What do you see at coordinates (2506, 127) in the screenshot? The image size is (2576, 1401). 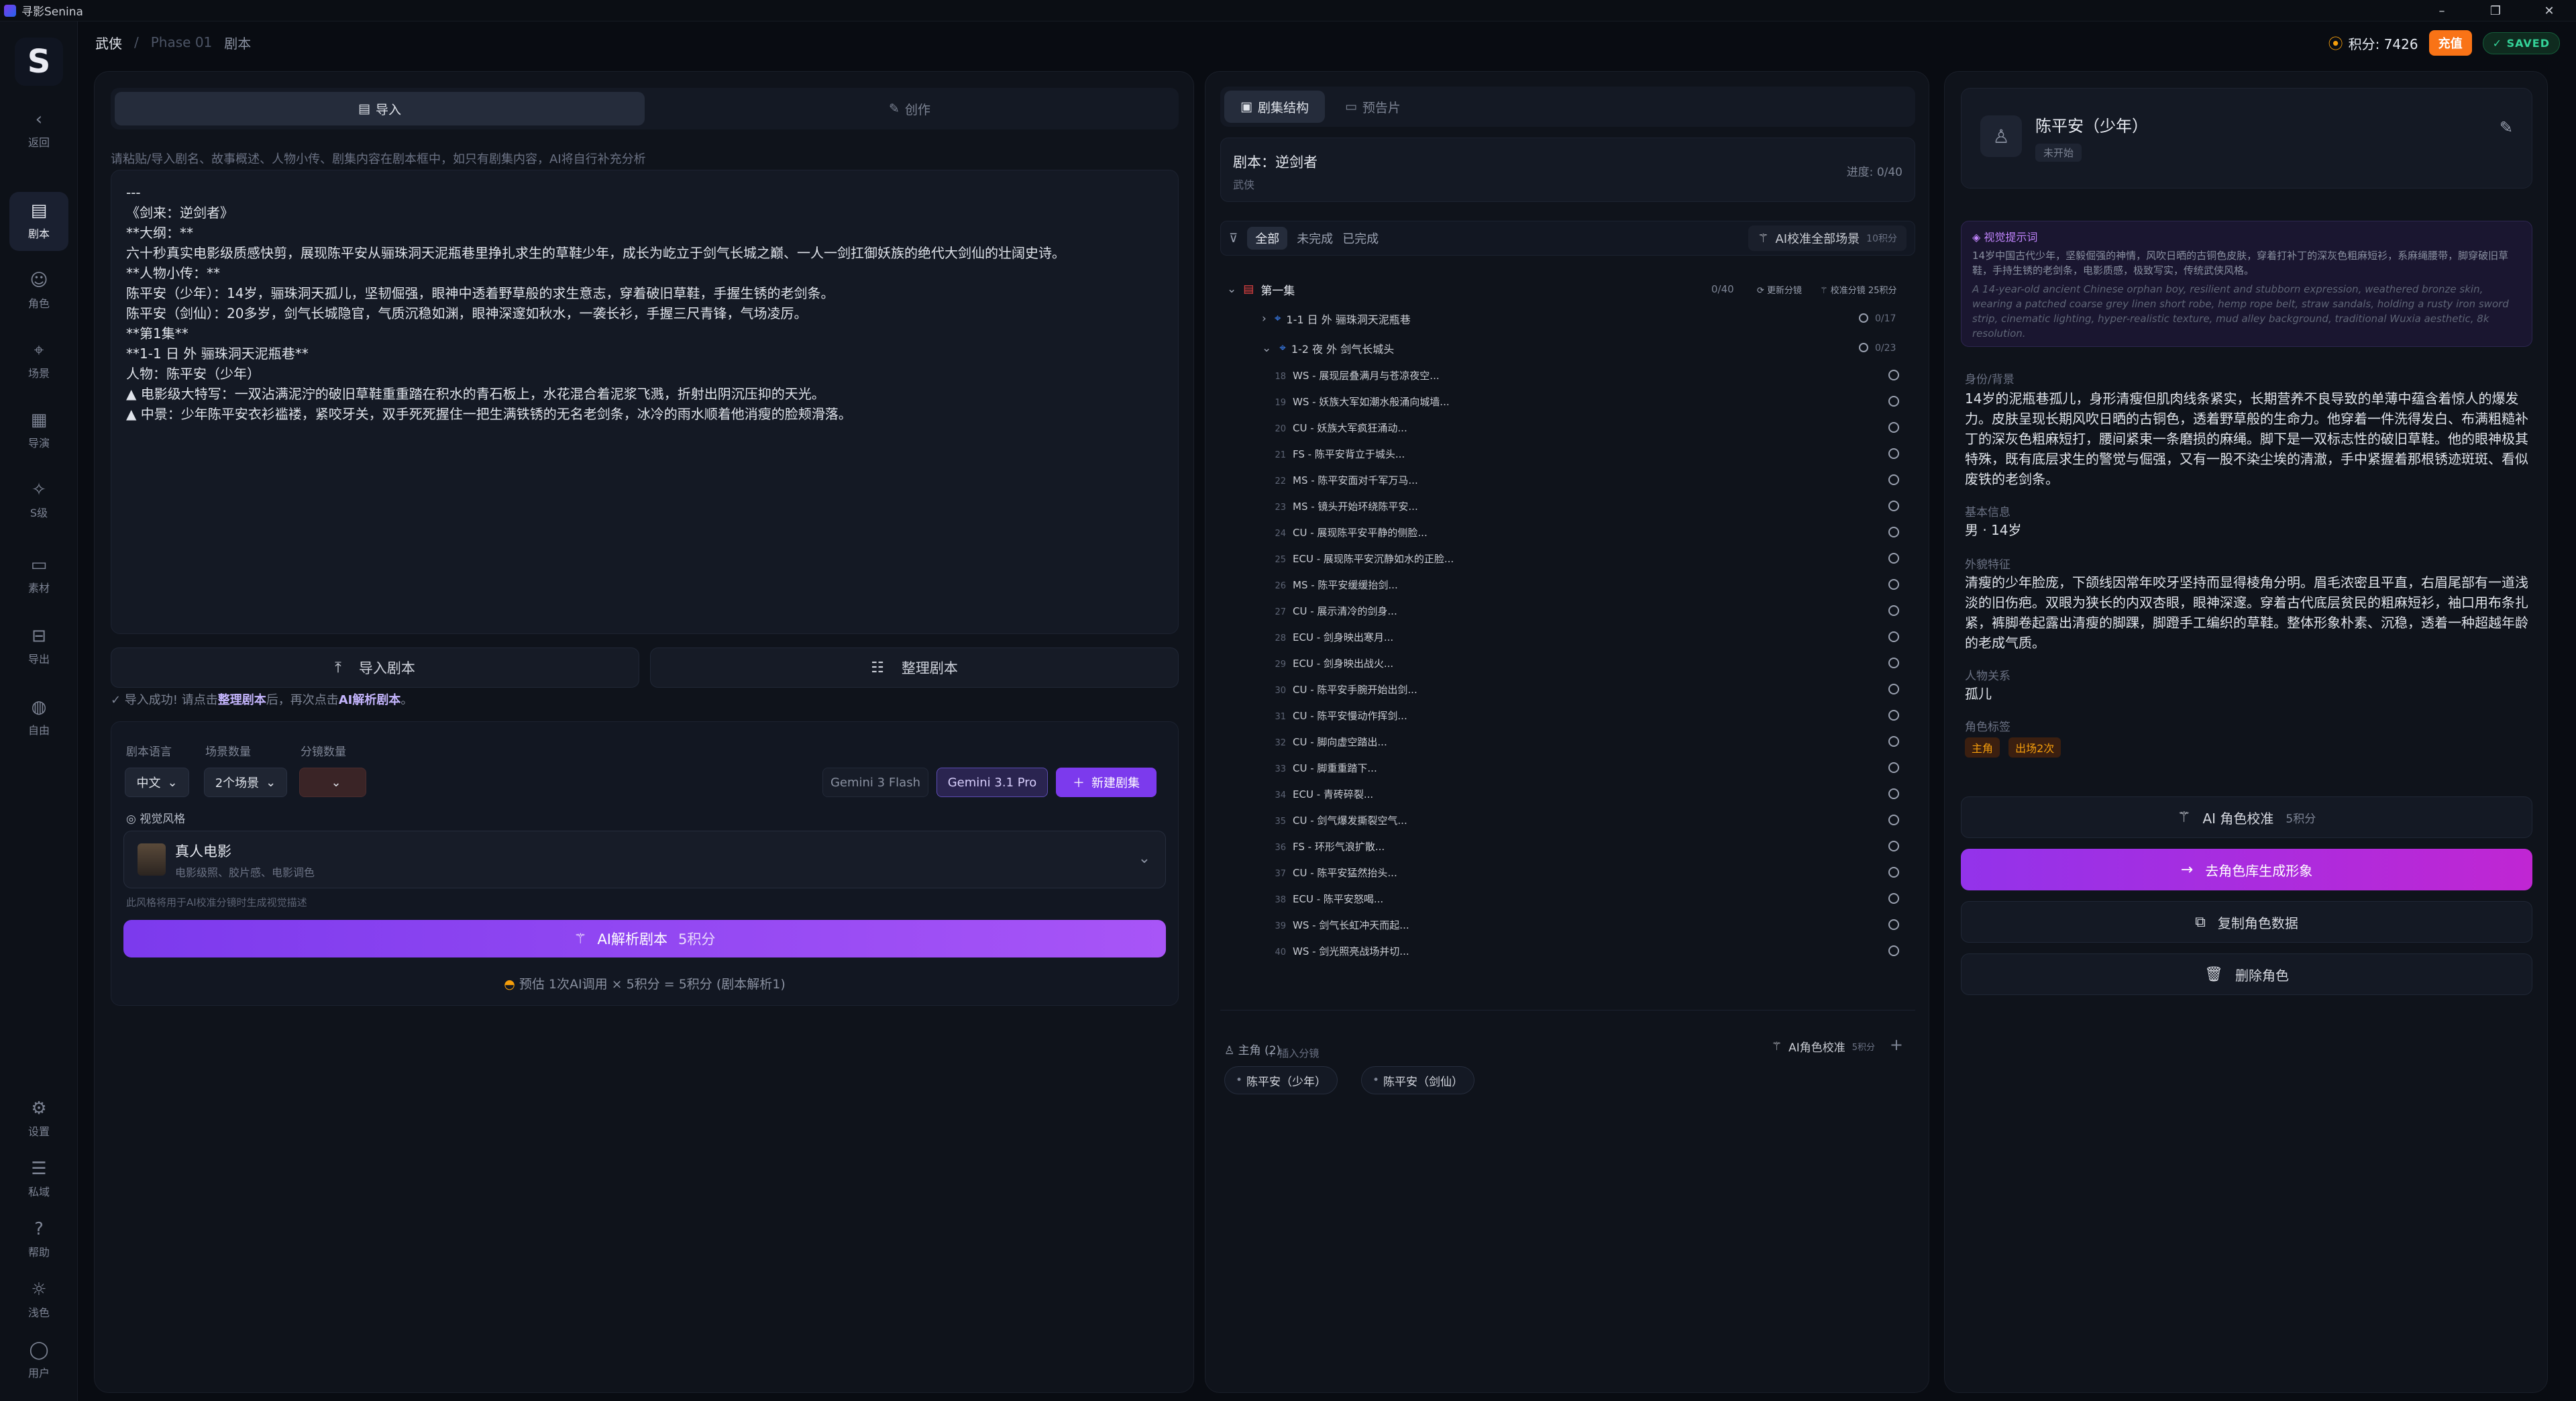 I see `edit-icon: ✎` at bounding box center [2506, 127].